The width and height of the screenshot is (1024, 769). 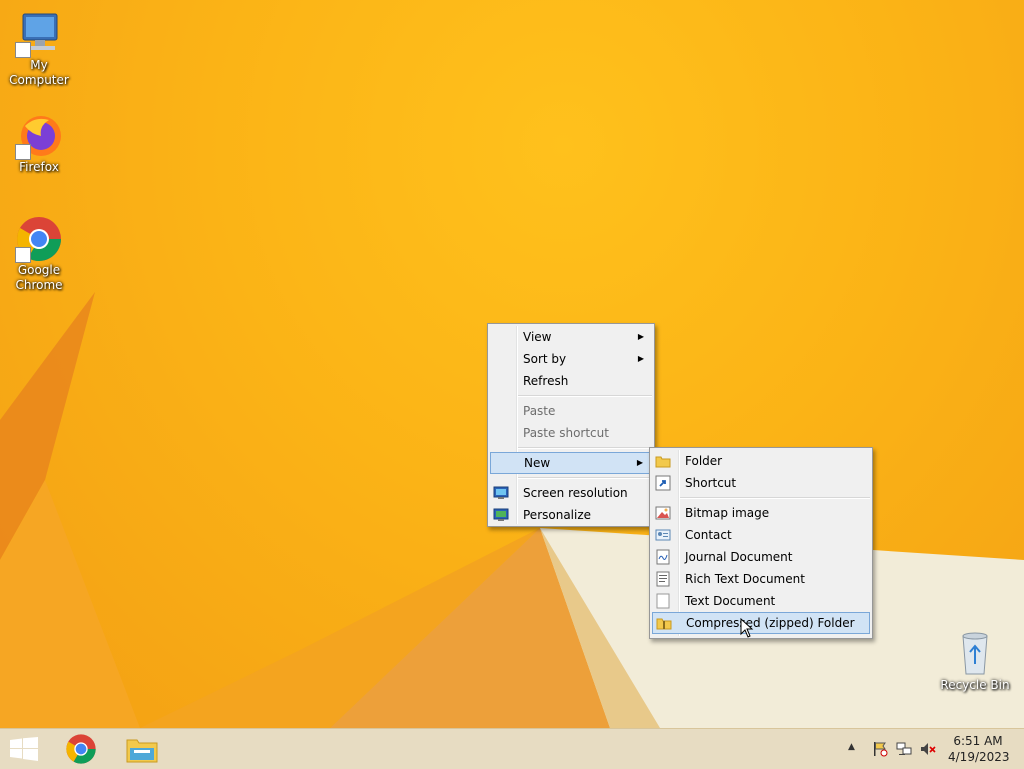 I want to click on menu-item-label: Paste, so click(x=539, y=411).